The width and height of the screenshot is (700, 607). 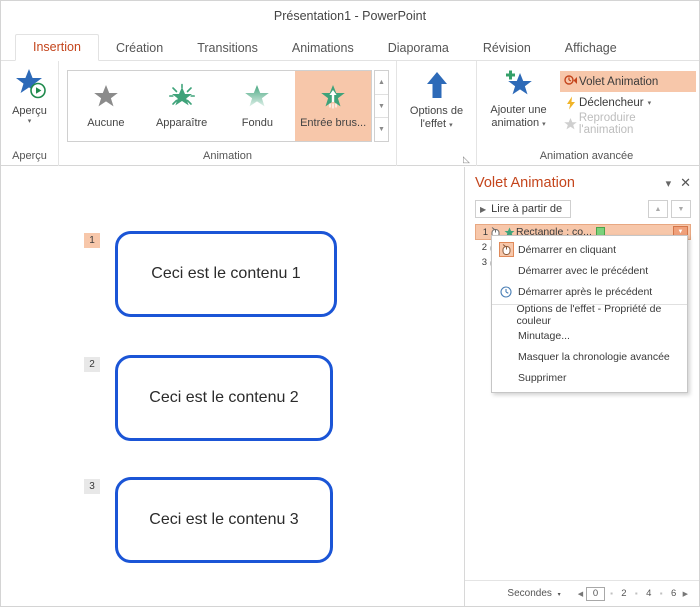 I want to click on animation-badge-2: 2, so click(x=92, y=364).